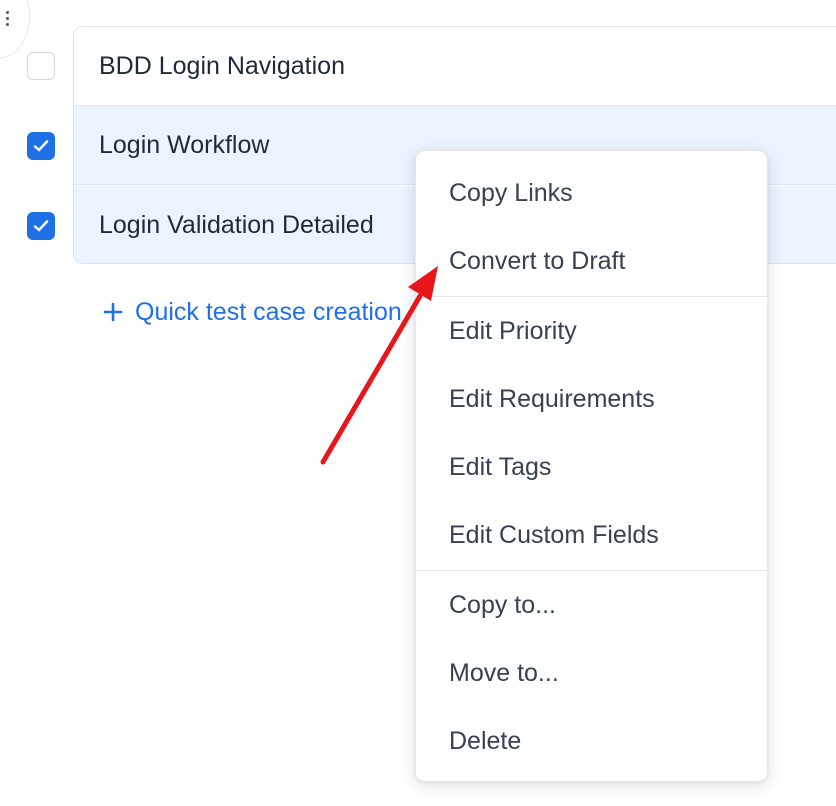 Image resolution: width=836 pixels, height=806 pixels. Describe the element at coordinates (236, 225) in the screenshot. I see `test-case-title: Login Validation Detailed` at that location.